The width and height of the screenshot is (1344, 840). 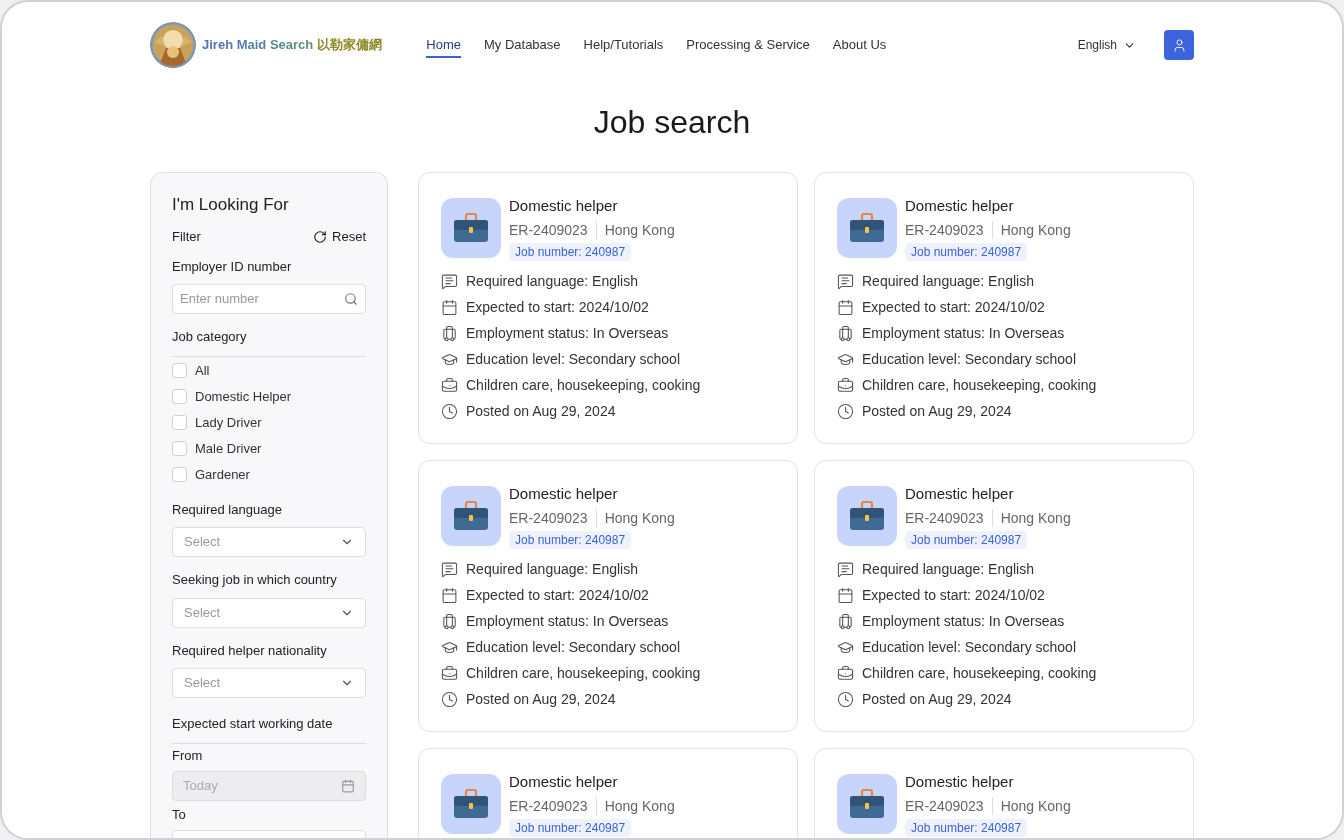 I want to click on brand-chinese-name: 以勒家傭網, so click(x=350, y=45).